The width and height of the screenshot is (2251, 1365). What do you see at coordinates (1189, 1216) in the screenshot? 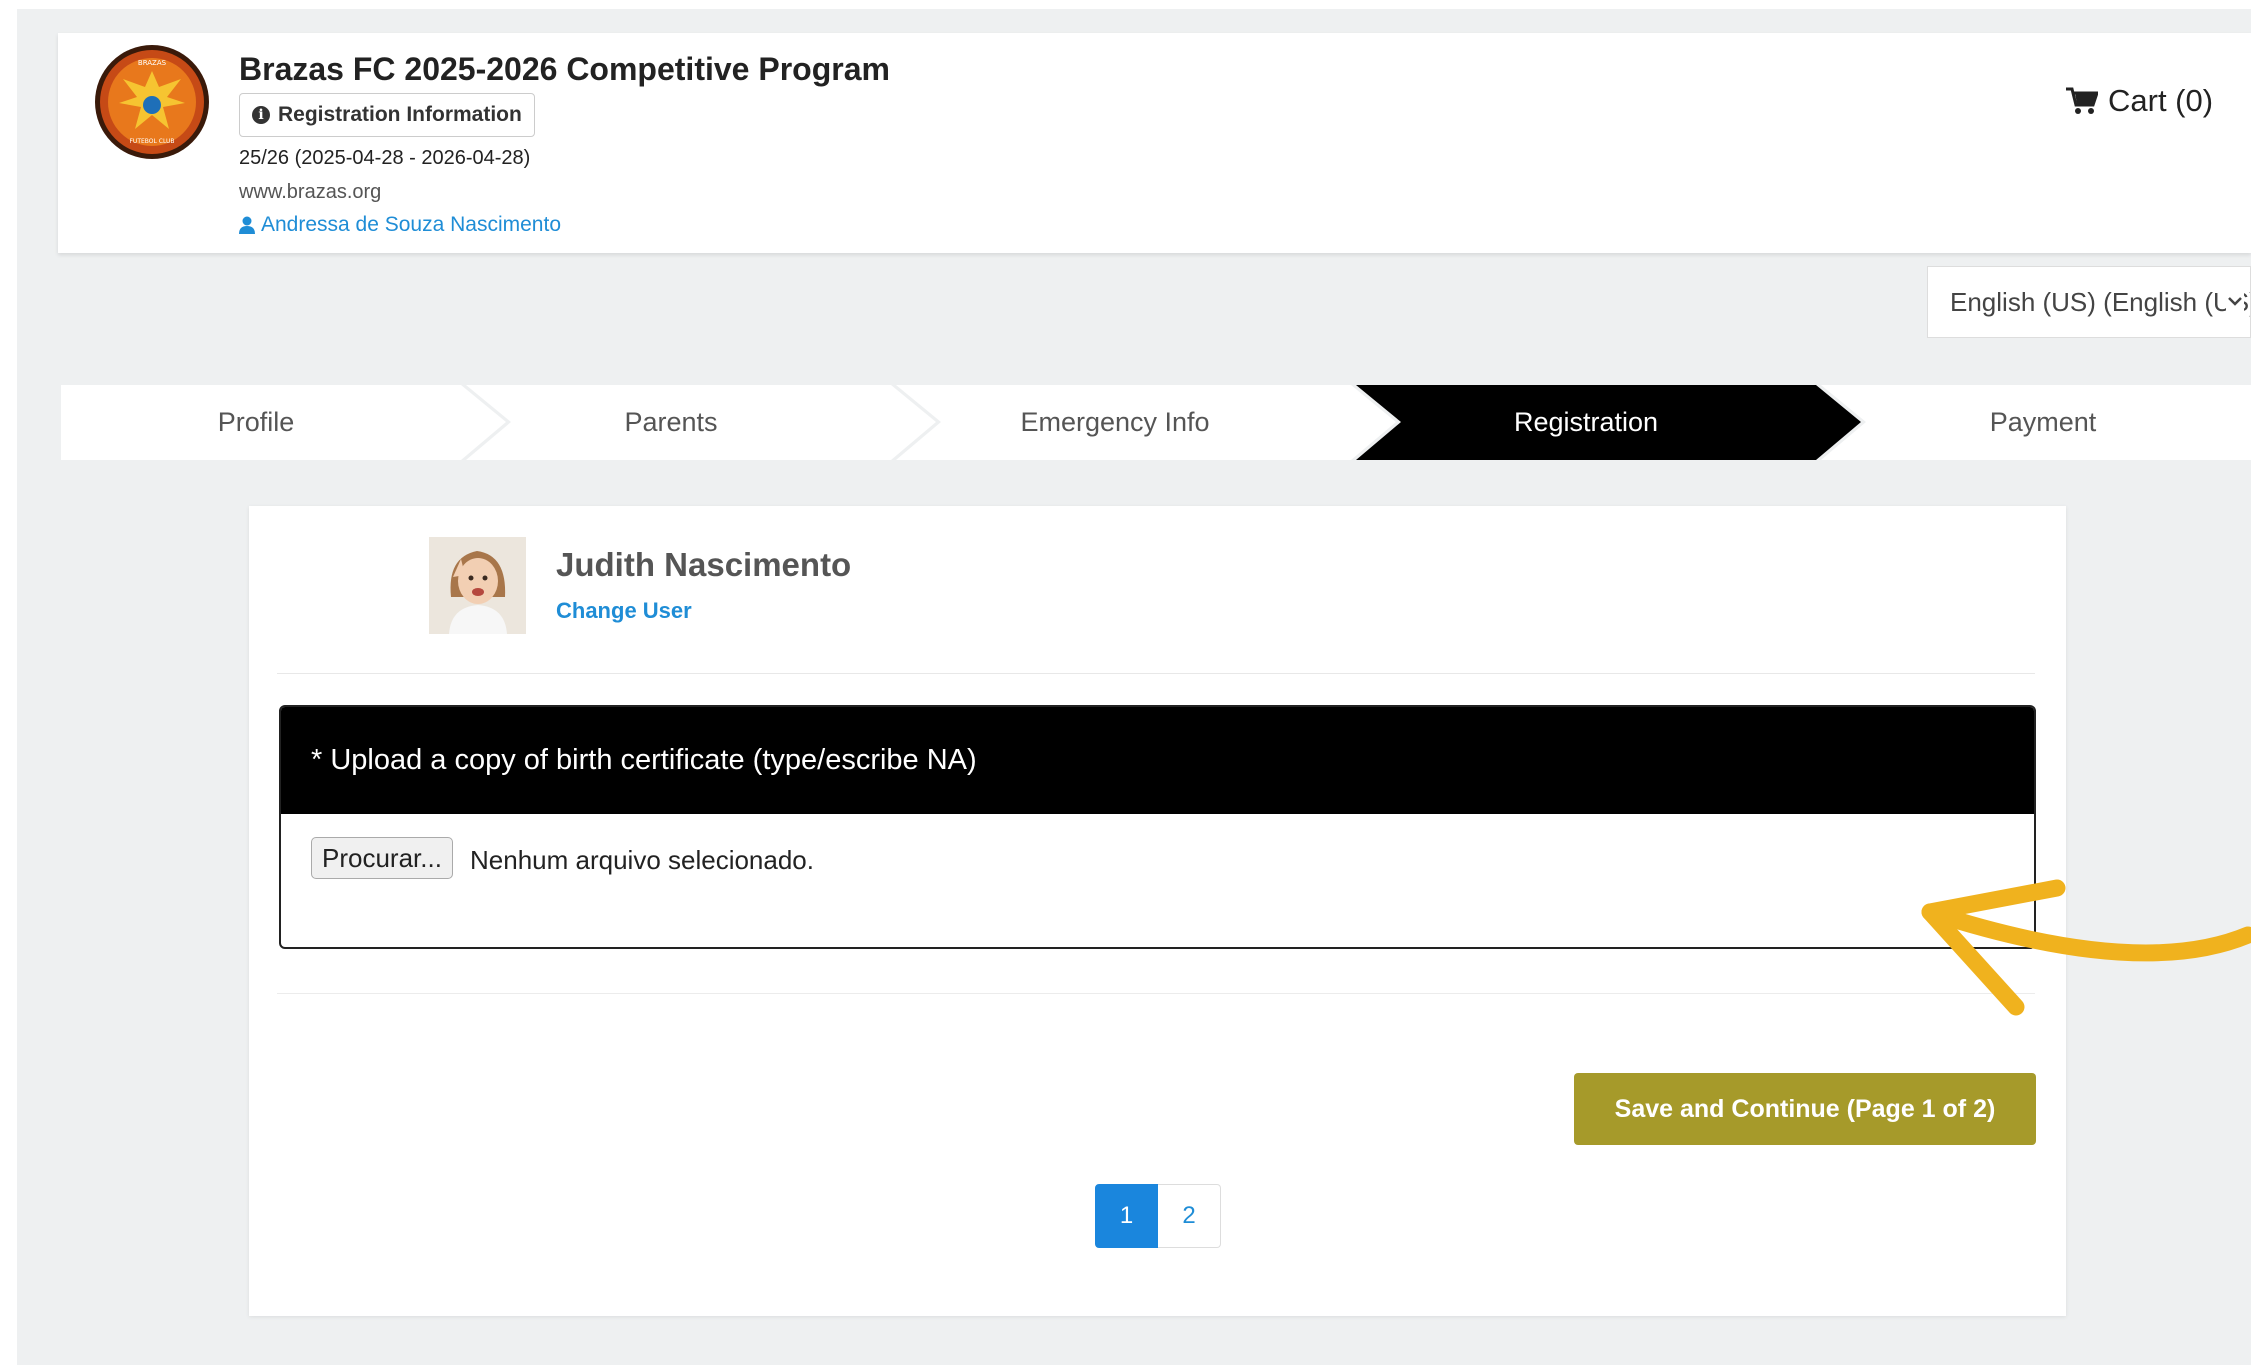
I see `page-link-2: 2` at bounding box center [1189, 1216].